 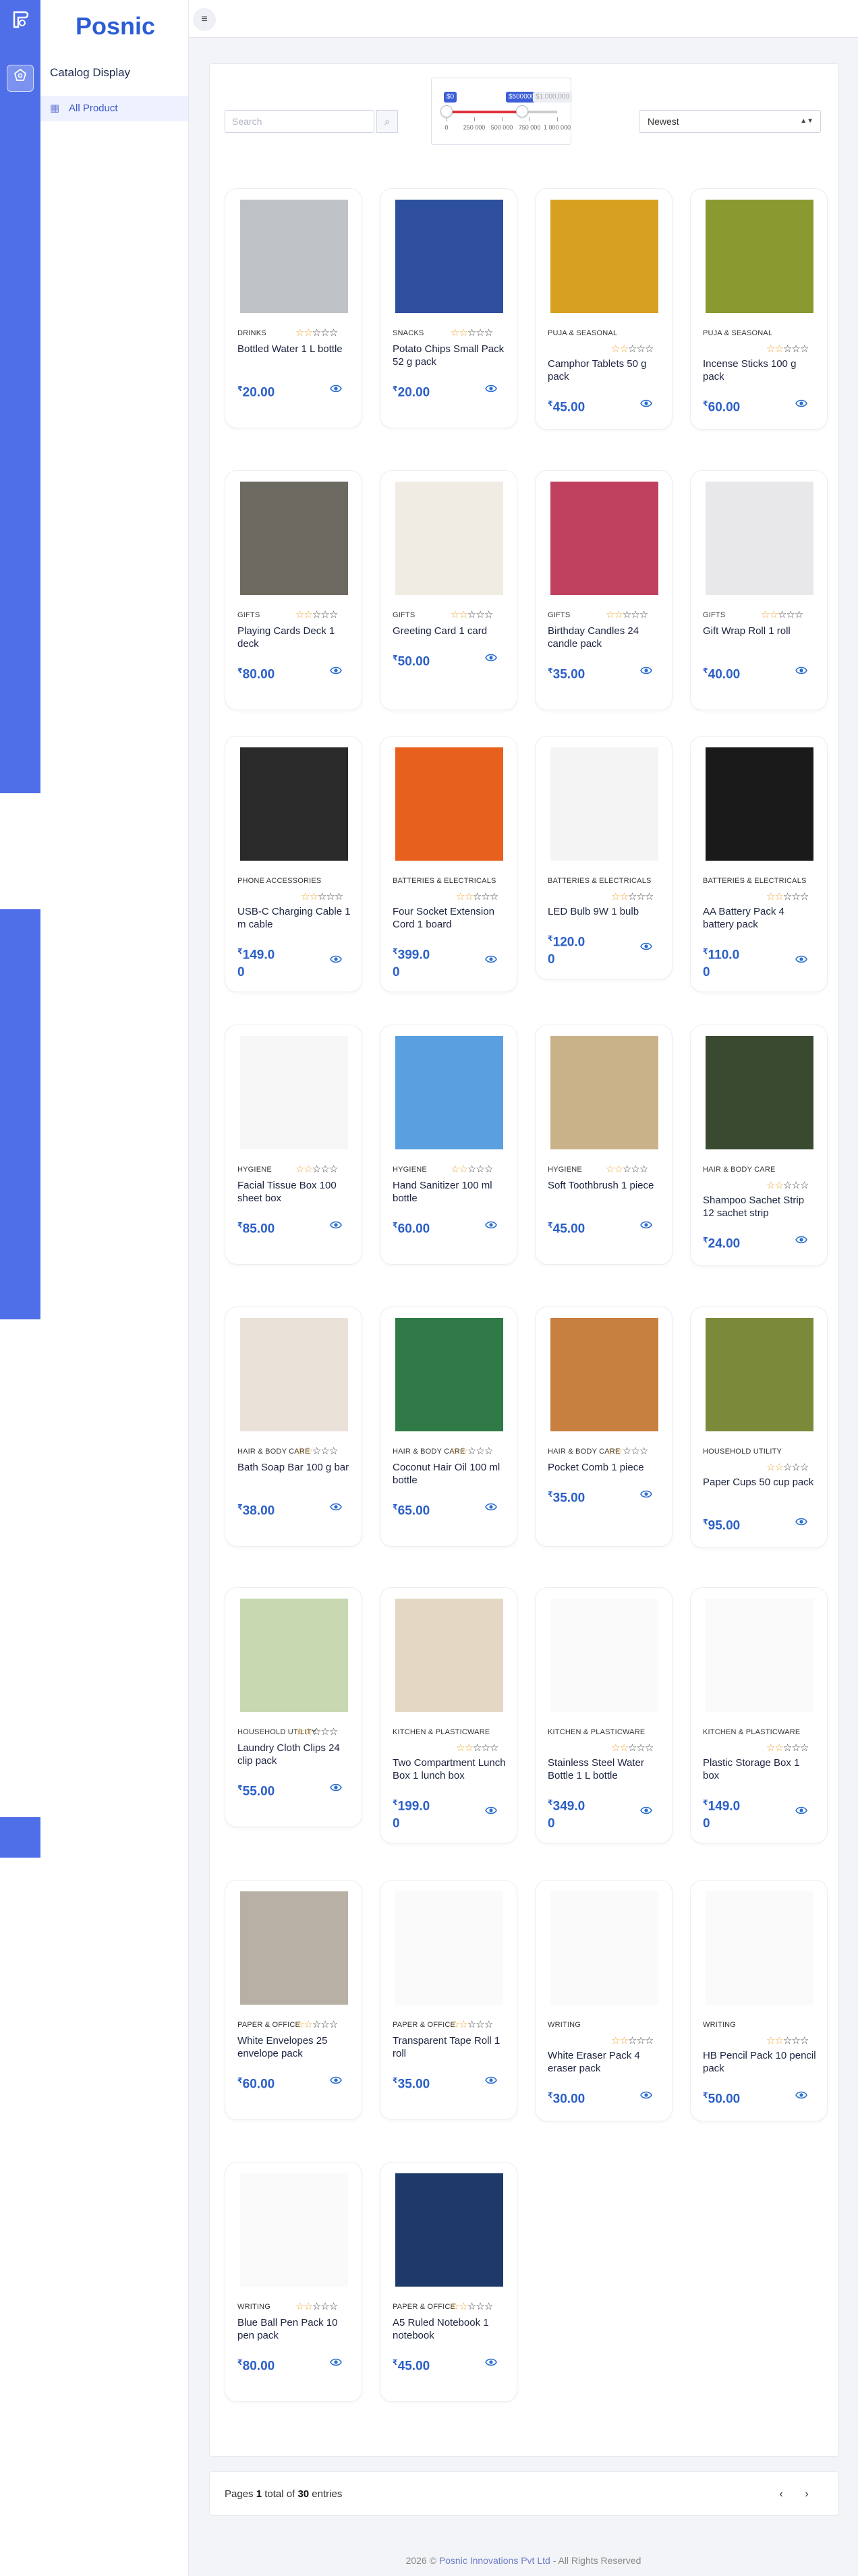 What do you see at coordinates (450, 2047) in the screenshot?
I see `product-name: Transparent Tape Roll 1 roll` at bounding box center [450, 2047].